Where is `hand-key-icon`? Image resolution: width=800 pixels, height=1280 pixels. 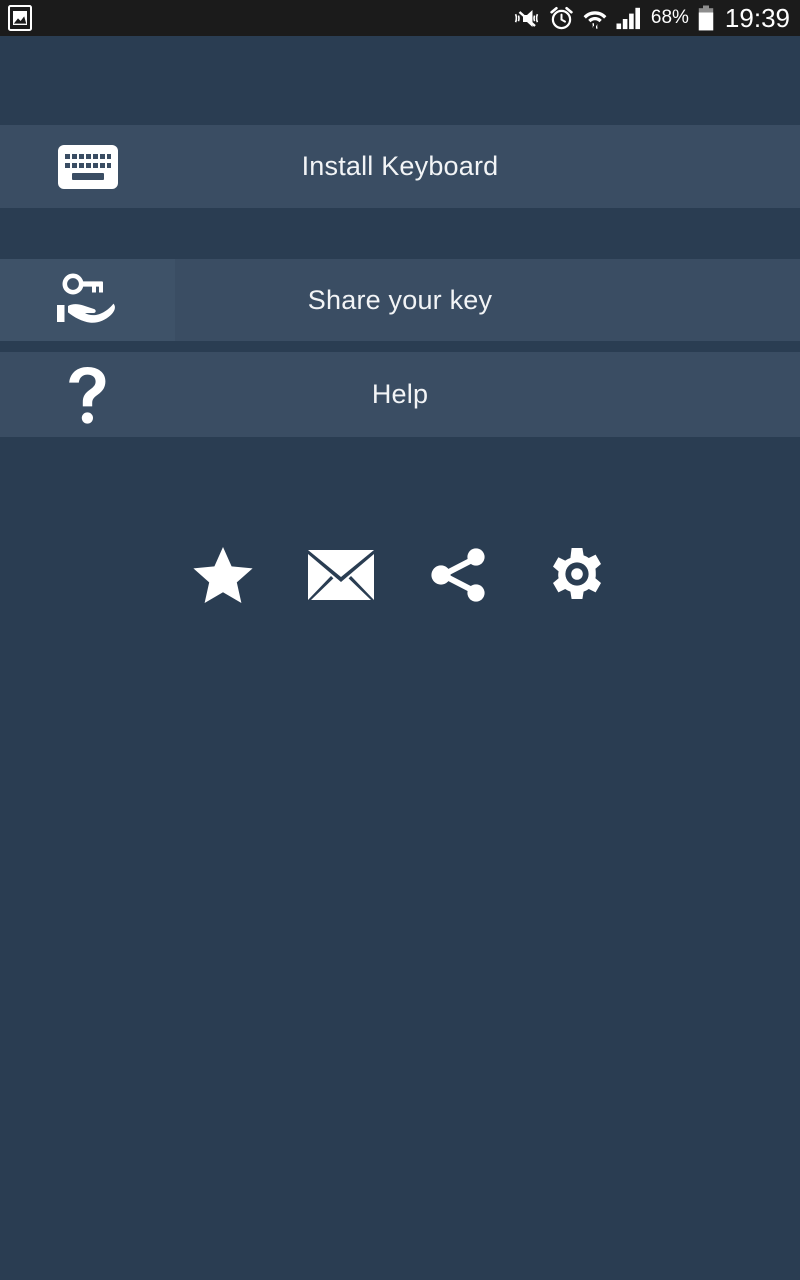 hand-key-icon is located at coordinates (88, 300).